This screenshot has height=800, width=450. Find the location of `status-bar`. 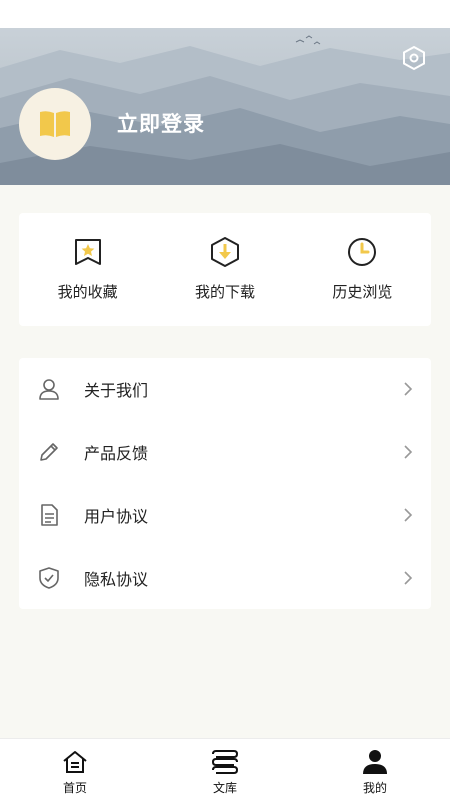

status-bar is located at coordinates (225, 14).